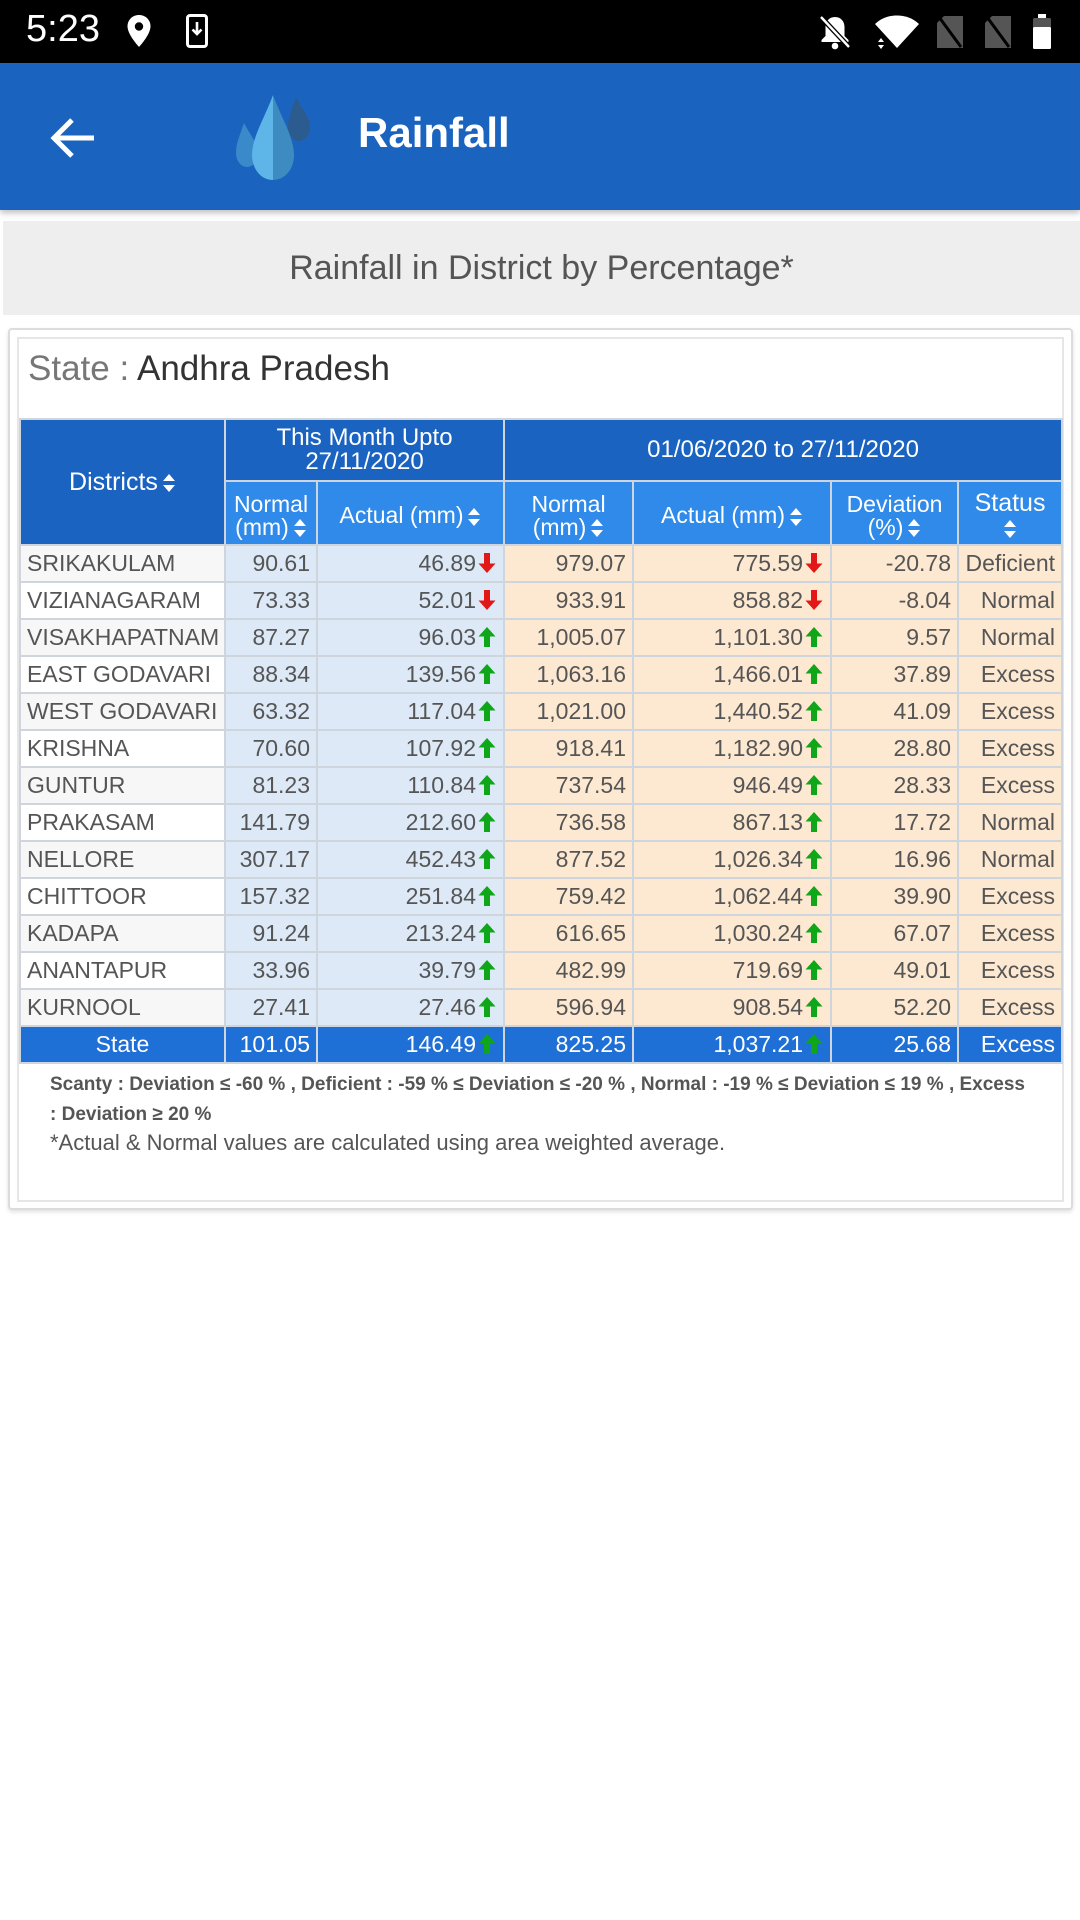 Image resolution: width=1080 pixels, height=1920 pixels. Describe the element at coordinates (410, 785) in the screenshot. I see `month-actual-cell: 110.84` at that location.